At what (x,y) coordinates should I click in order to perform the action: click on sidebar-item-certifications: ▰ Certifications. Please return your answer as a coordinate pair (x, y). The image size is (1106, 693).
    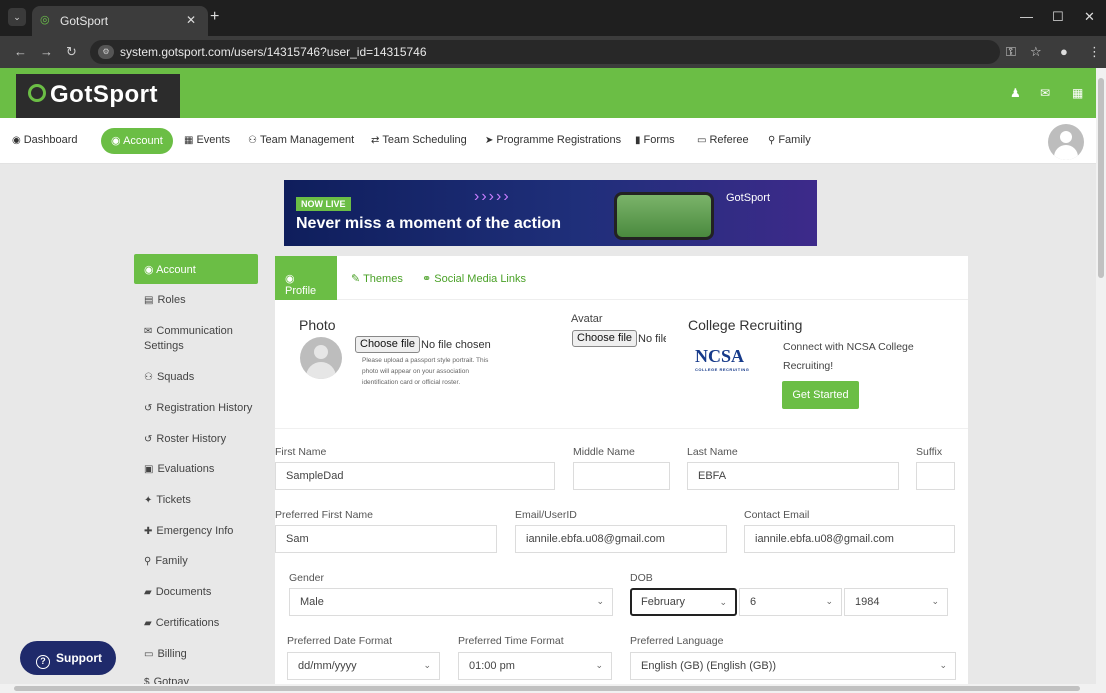
    Looking at the image, I should click on (181, 623).